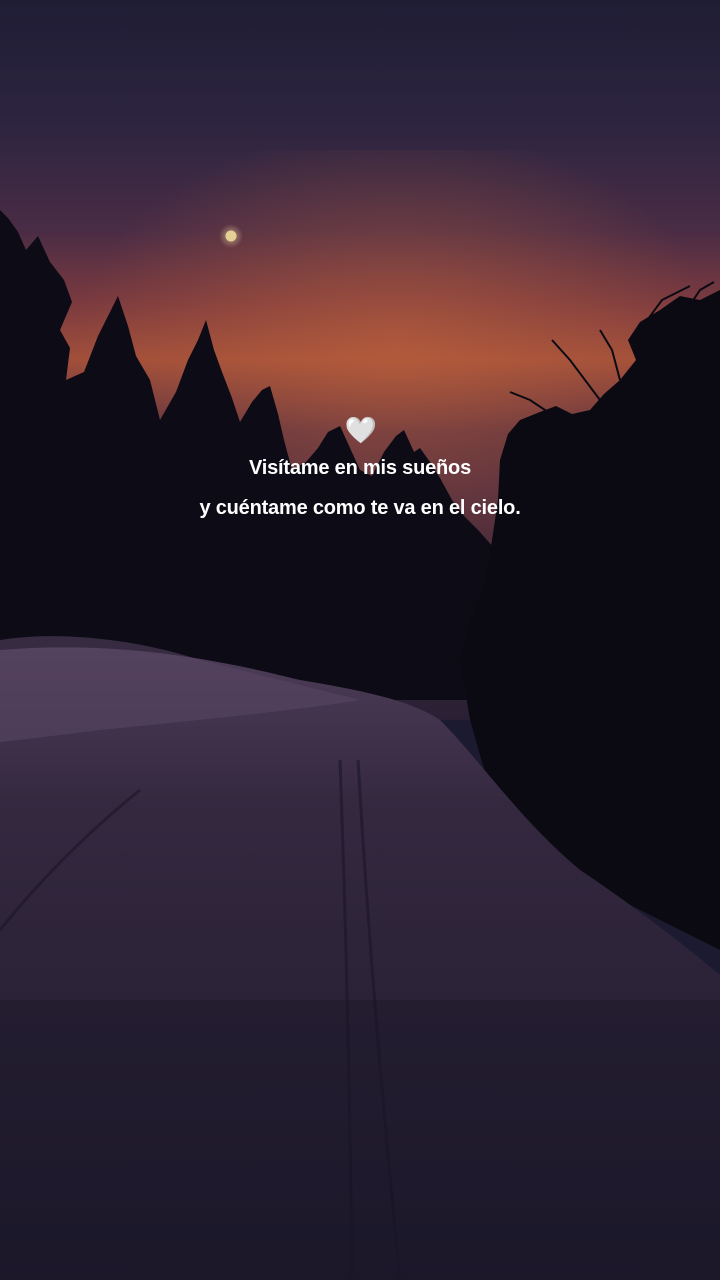 The height and width of the screenshot is (1280, 720). Describe the element at coordinates (360, 468) in the screenshot. I see `caption-line-1: Visítame en mis sueños` at that location.